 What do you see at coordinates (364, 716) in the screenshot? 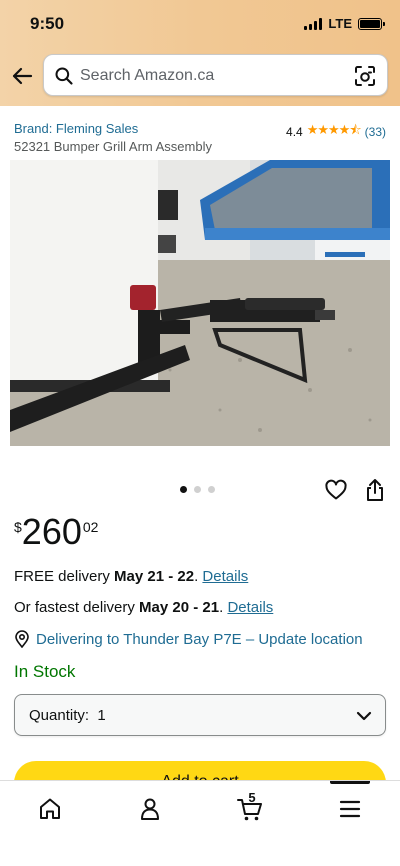
I see `chevron-down-icon` at bounding box center [364, 716].